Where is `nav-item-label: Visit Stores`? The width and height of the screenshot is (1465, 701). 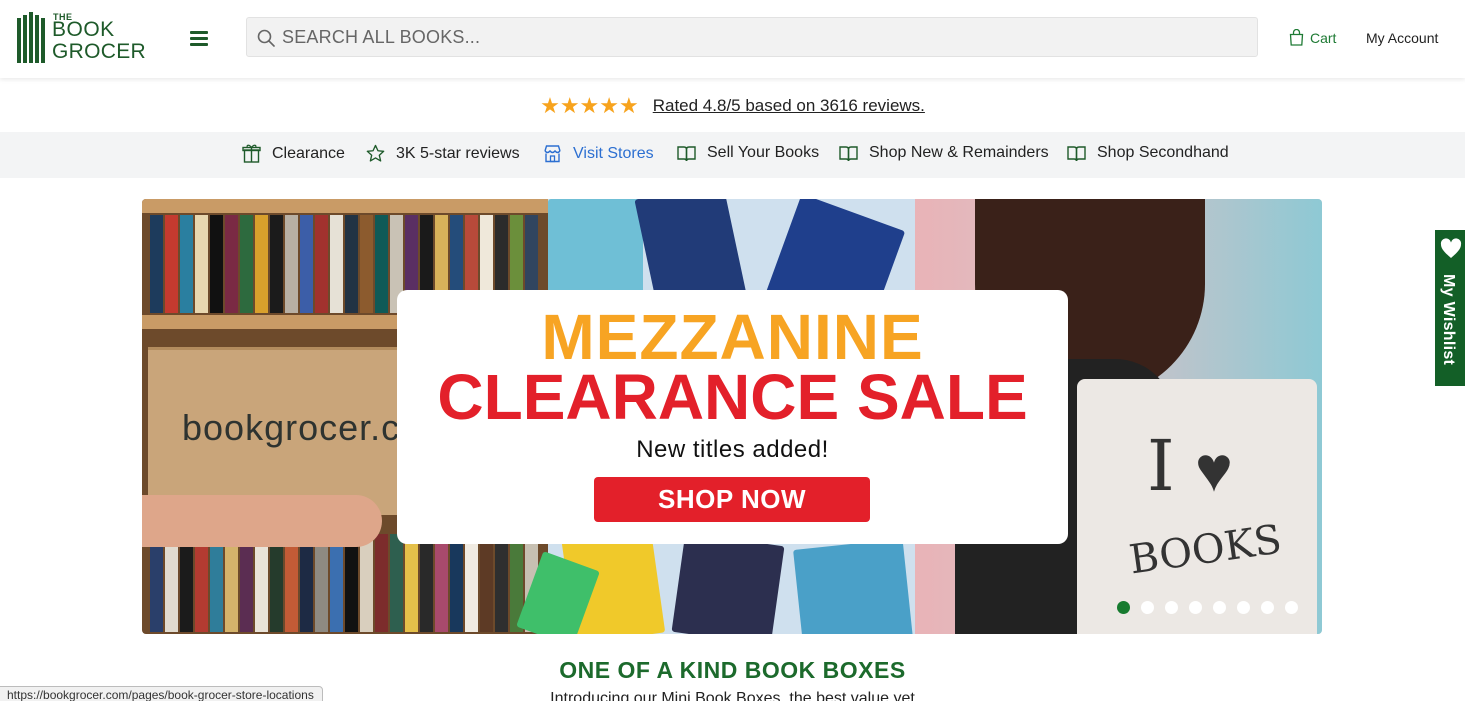
nav-item-label: Visit Stores is located at coordinates (613, 153).